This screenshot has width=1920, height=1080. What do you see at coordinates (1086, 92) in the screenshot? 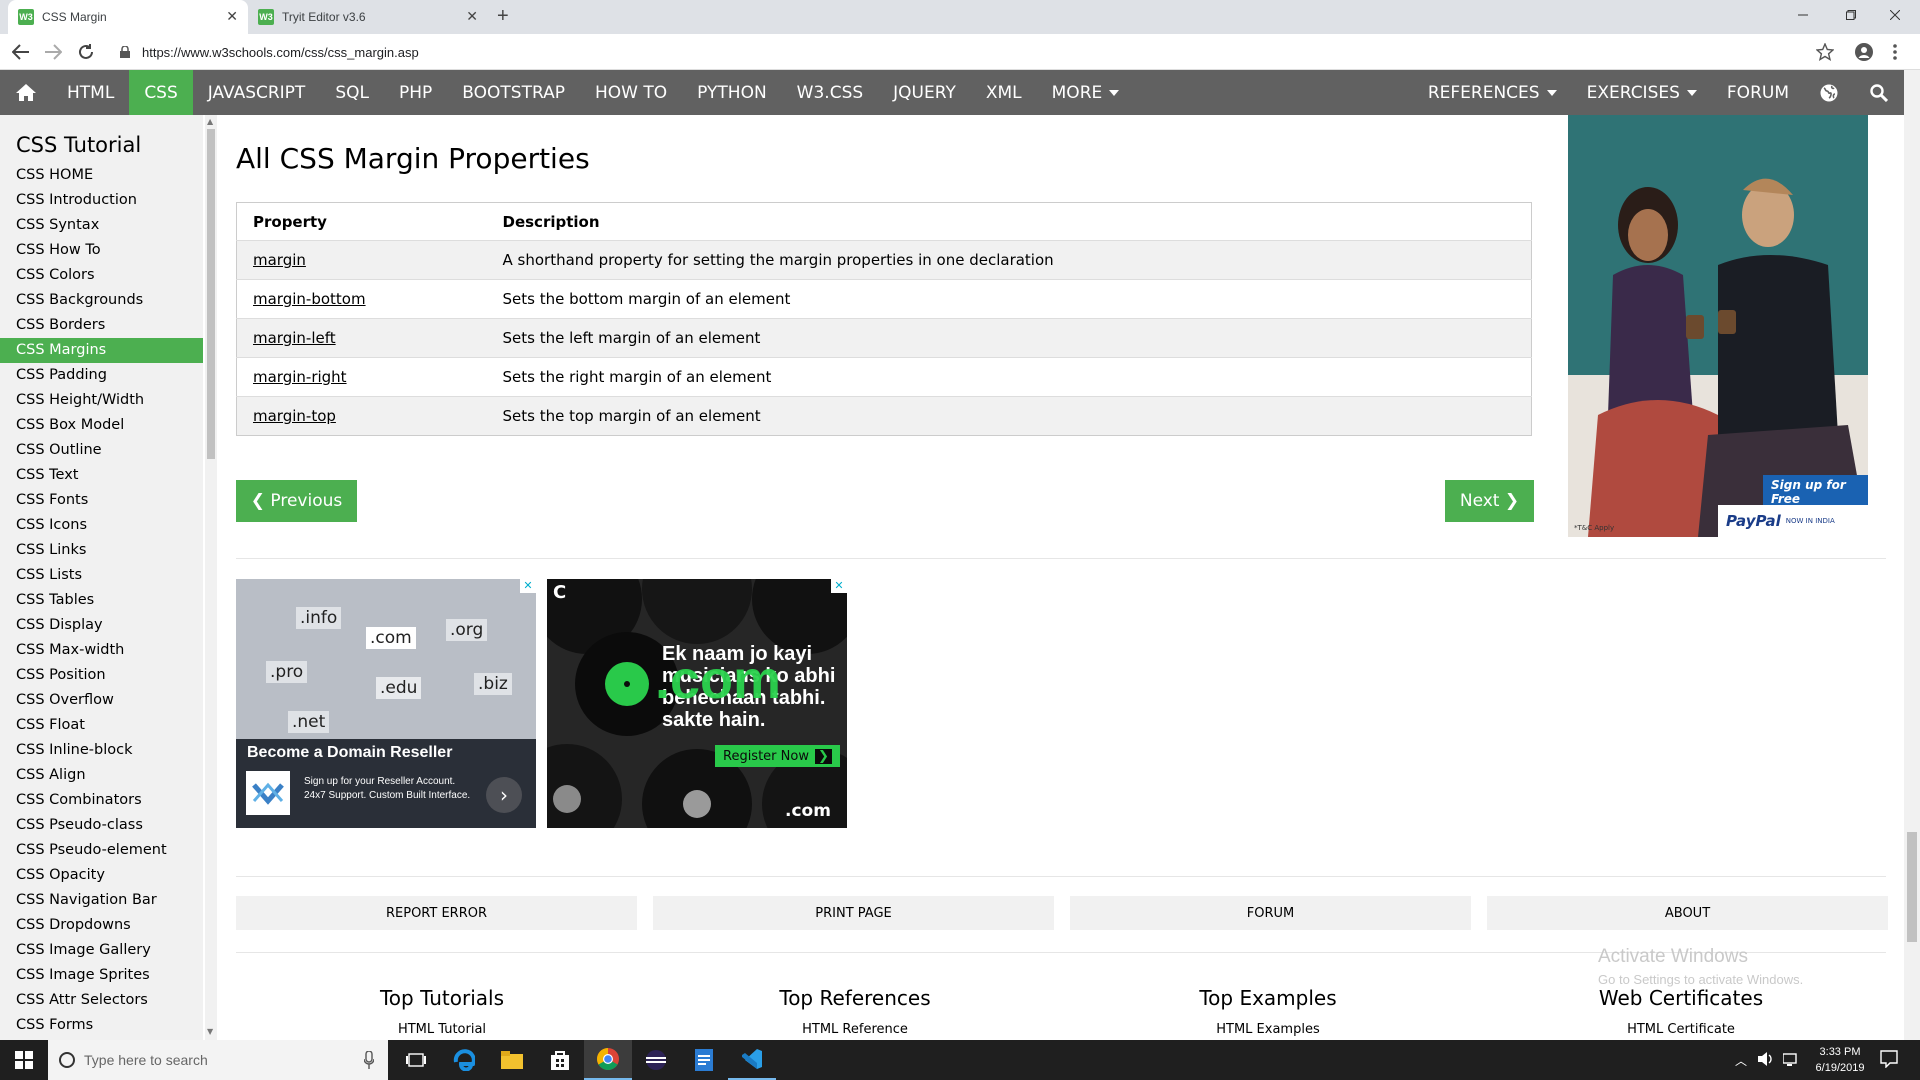
I see `nav-more: MORE` at bounding box center [1086, 92].